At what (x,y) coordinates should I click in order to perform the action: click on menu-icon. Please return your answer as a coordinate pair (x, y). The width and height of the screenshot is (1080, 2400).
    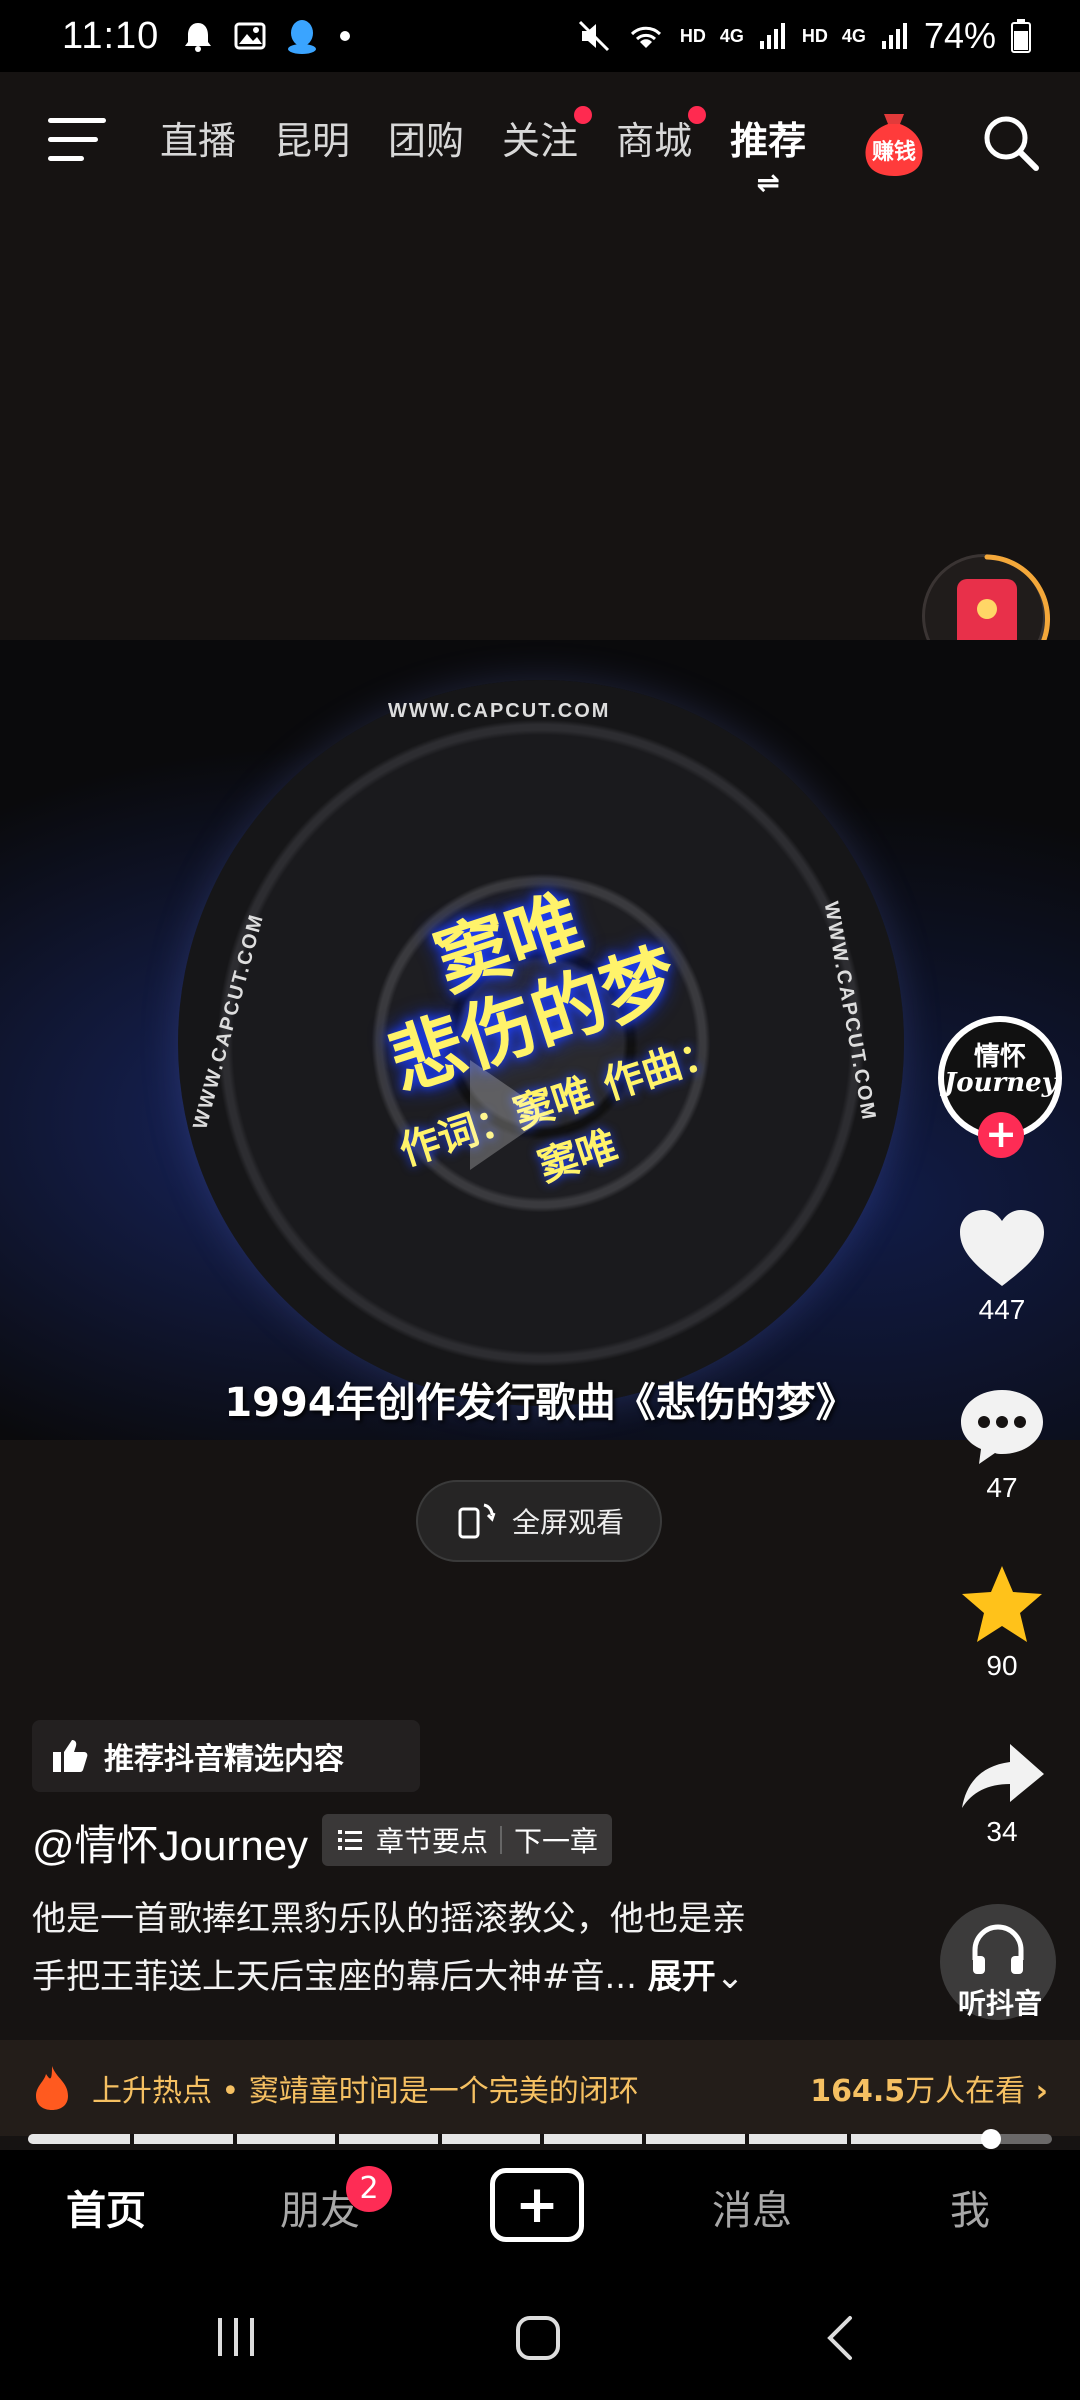
    Looking at the image, I should click on (77, 140).